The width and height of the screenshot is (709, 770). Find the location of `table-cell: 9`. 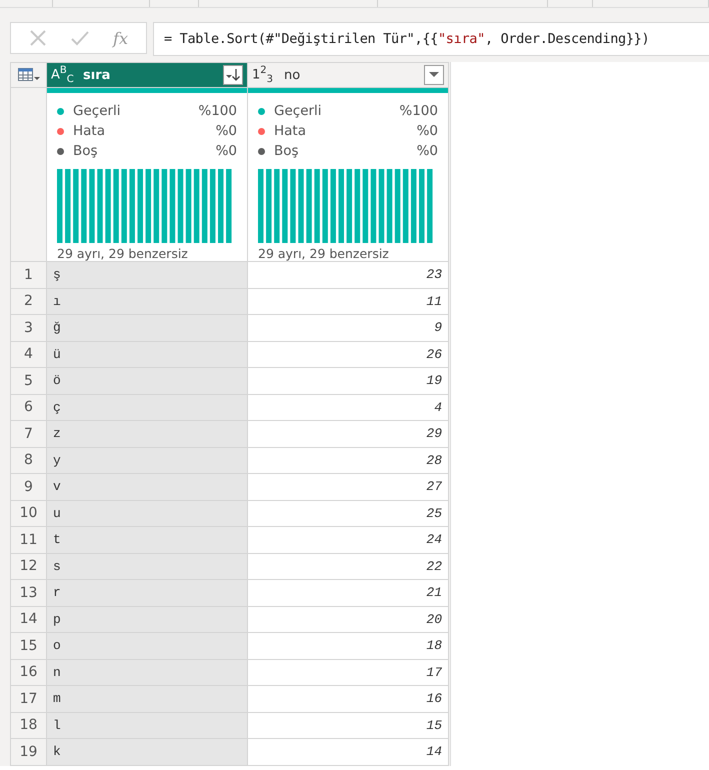

table-cell: 9 is located at coordinates (348, 328).